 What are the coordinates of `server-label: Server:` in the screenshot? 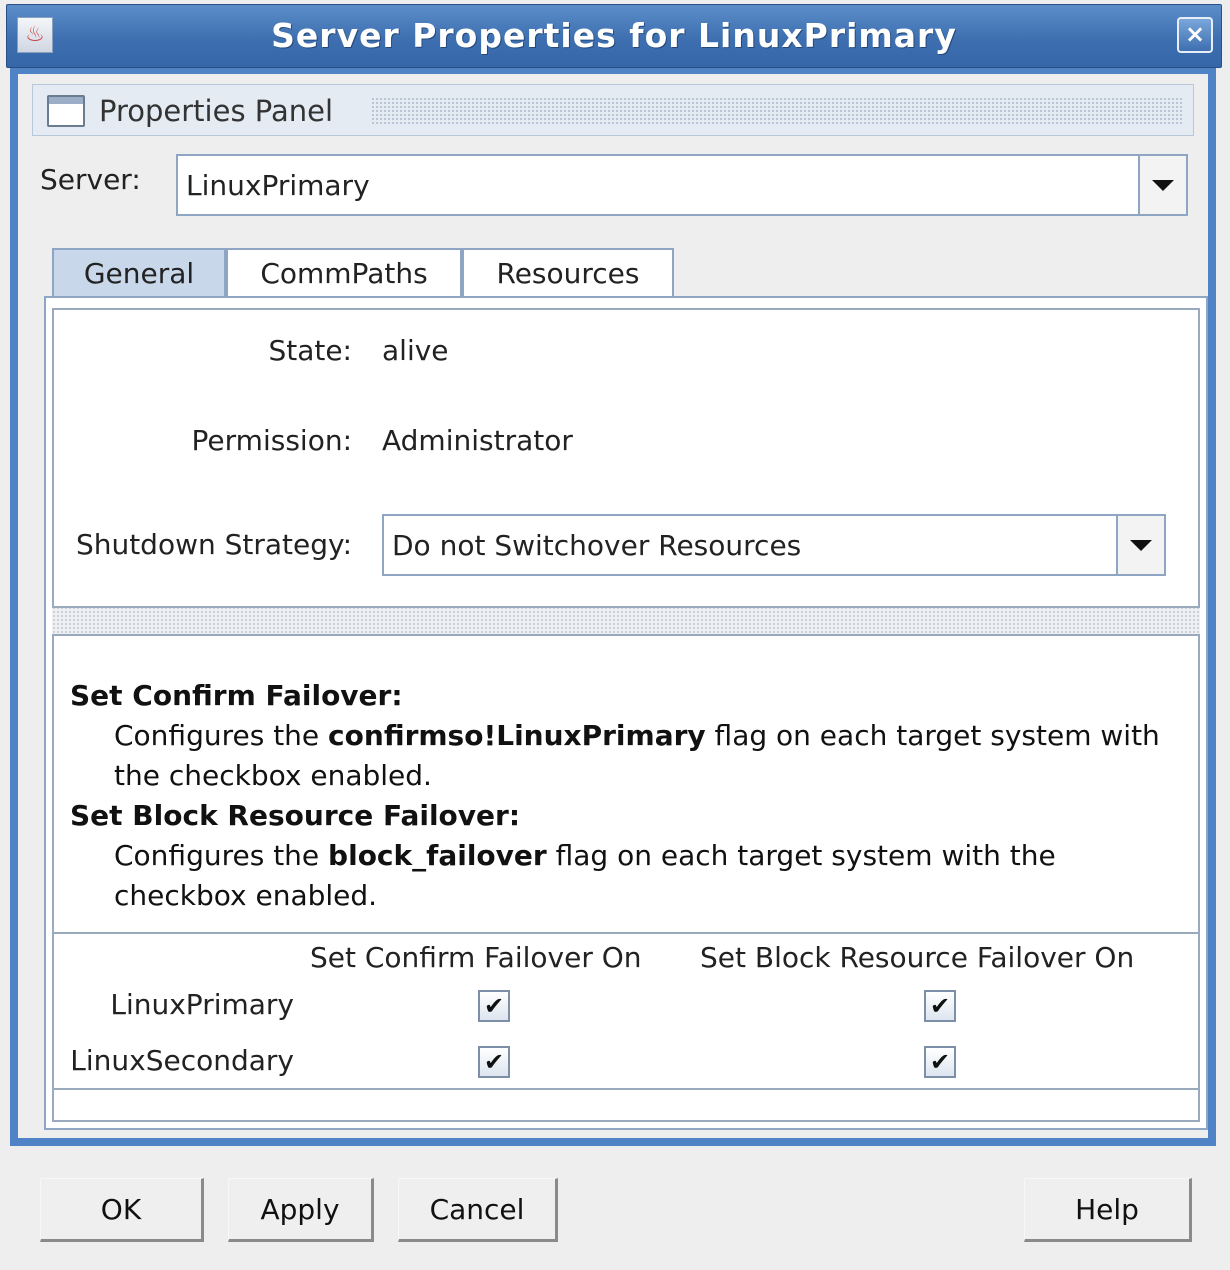 It's located at (90, 179).